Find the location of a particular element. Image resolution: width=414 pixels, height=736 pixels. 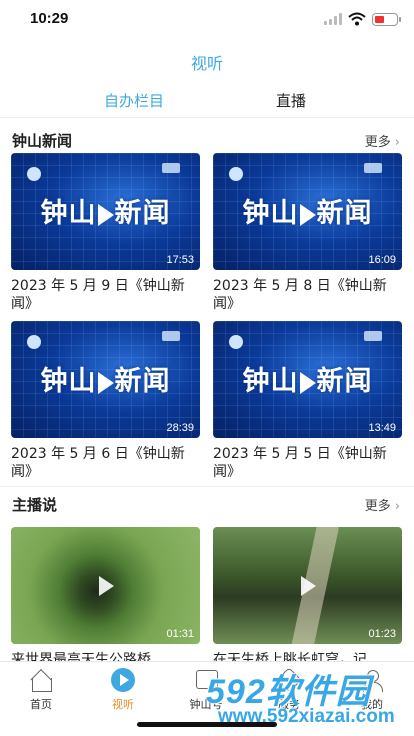

signal-icon is located at coordinates (333, 19).